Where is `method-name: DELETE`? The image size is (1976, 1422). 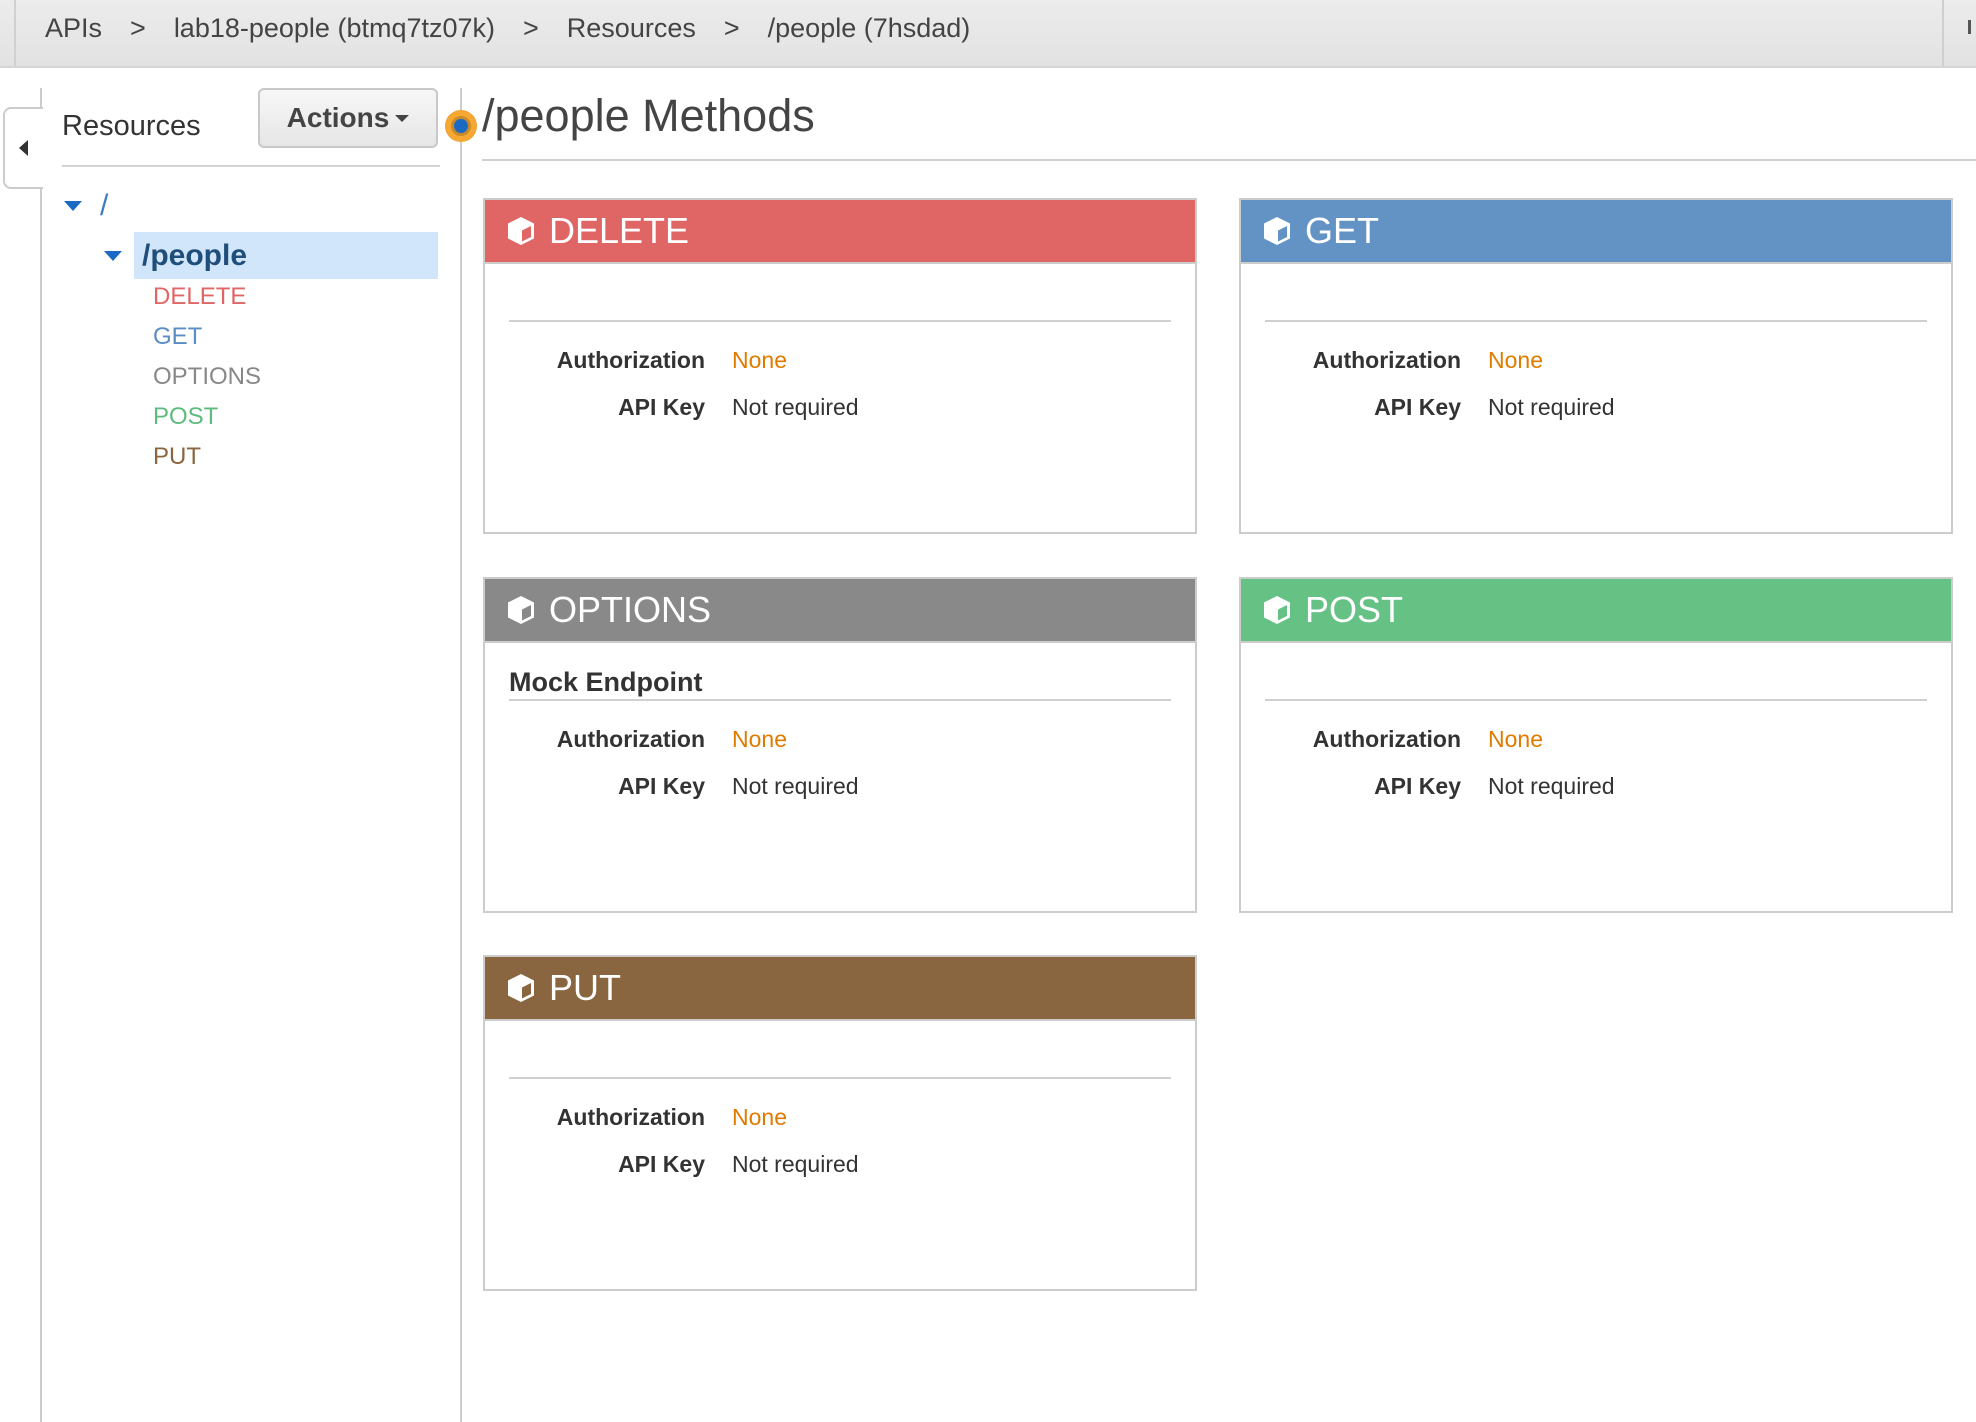
method-name: DELETE is located at coordinates (619, 230).